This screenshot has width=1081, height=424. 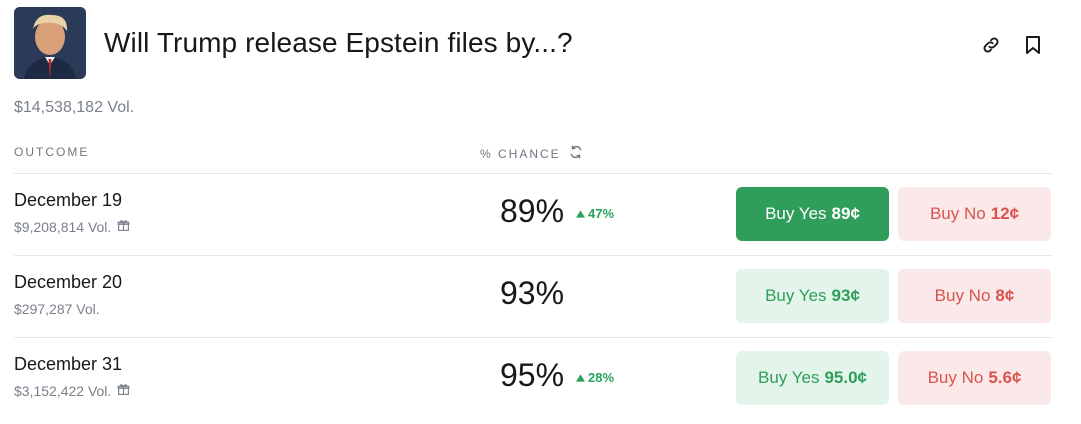 I want to click on chance-delta: 47%, so click(x=595, y=213).